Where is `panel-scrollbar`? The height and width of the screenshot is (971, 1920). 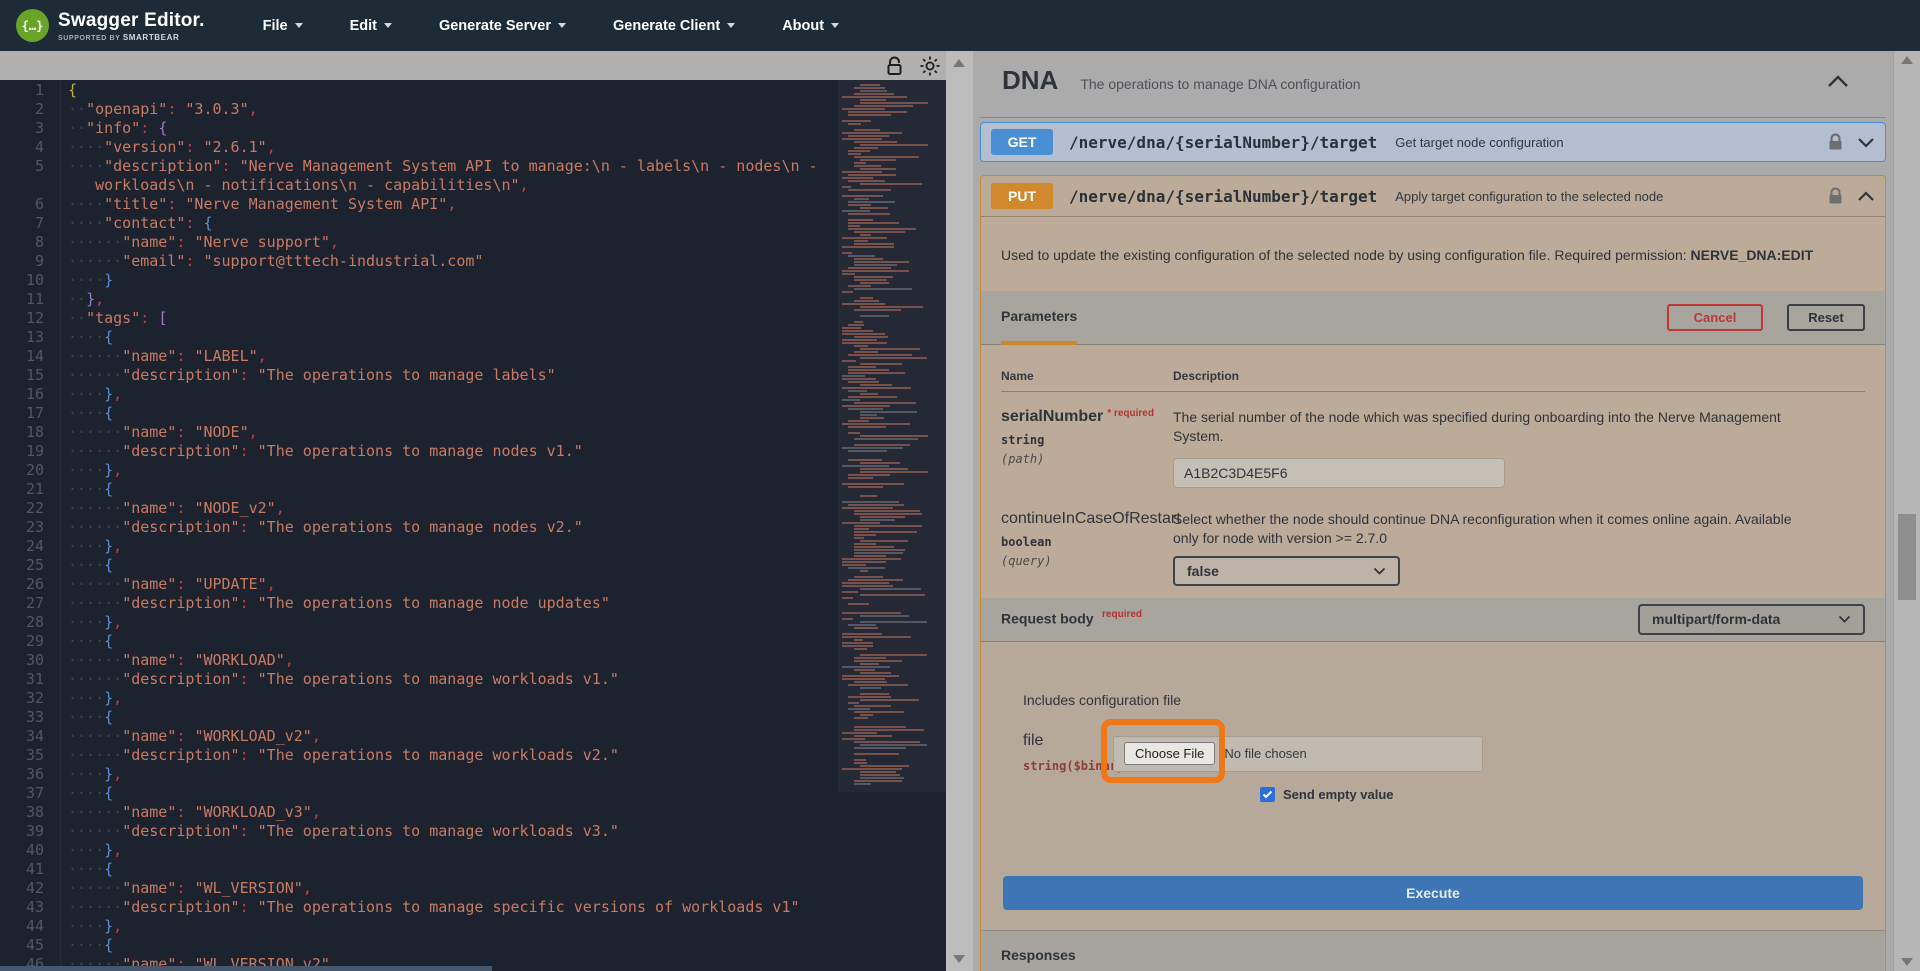 panel-scrollbar is located at coordinates (1906, 511).